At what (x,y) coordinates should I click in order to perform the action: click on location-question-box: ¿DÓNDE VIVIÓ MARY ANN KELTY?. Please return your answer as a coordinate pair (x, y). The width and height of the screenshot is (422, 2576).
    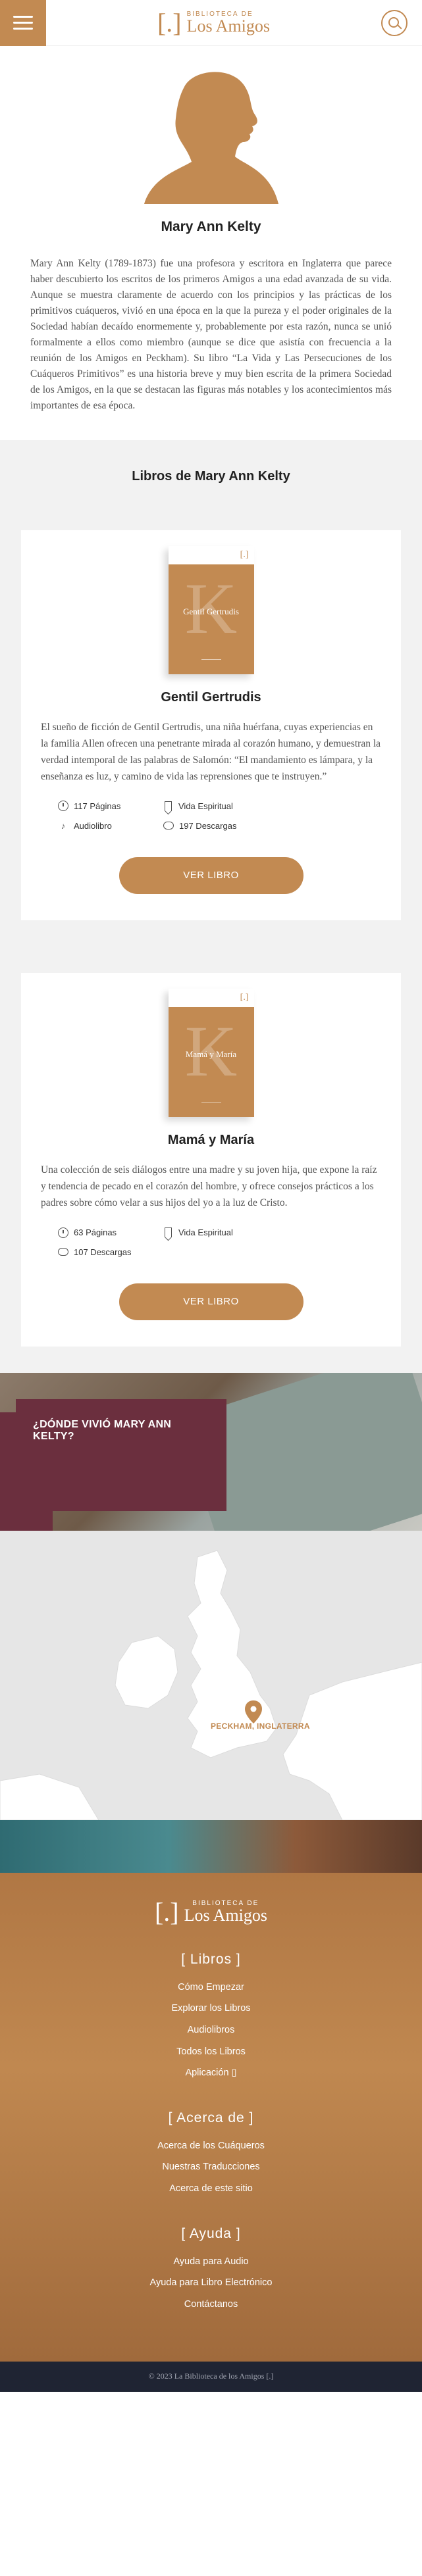
    Looking at the image, I should click on (121, 1455).